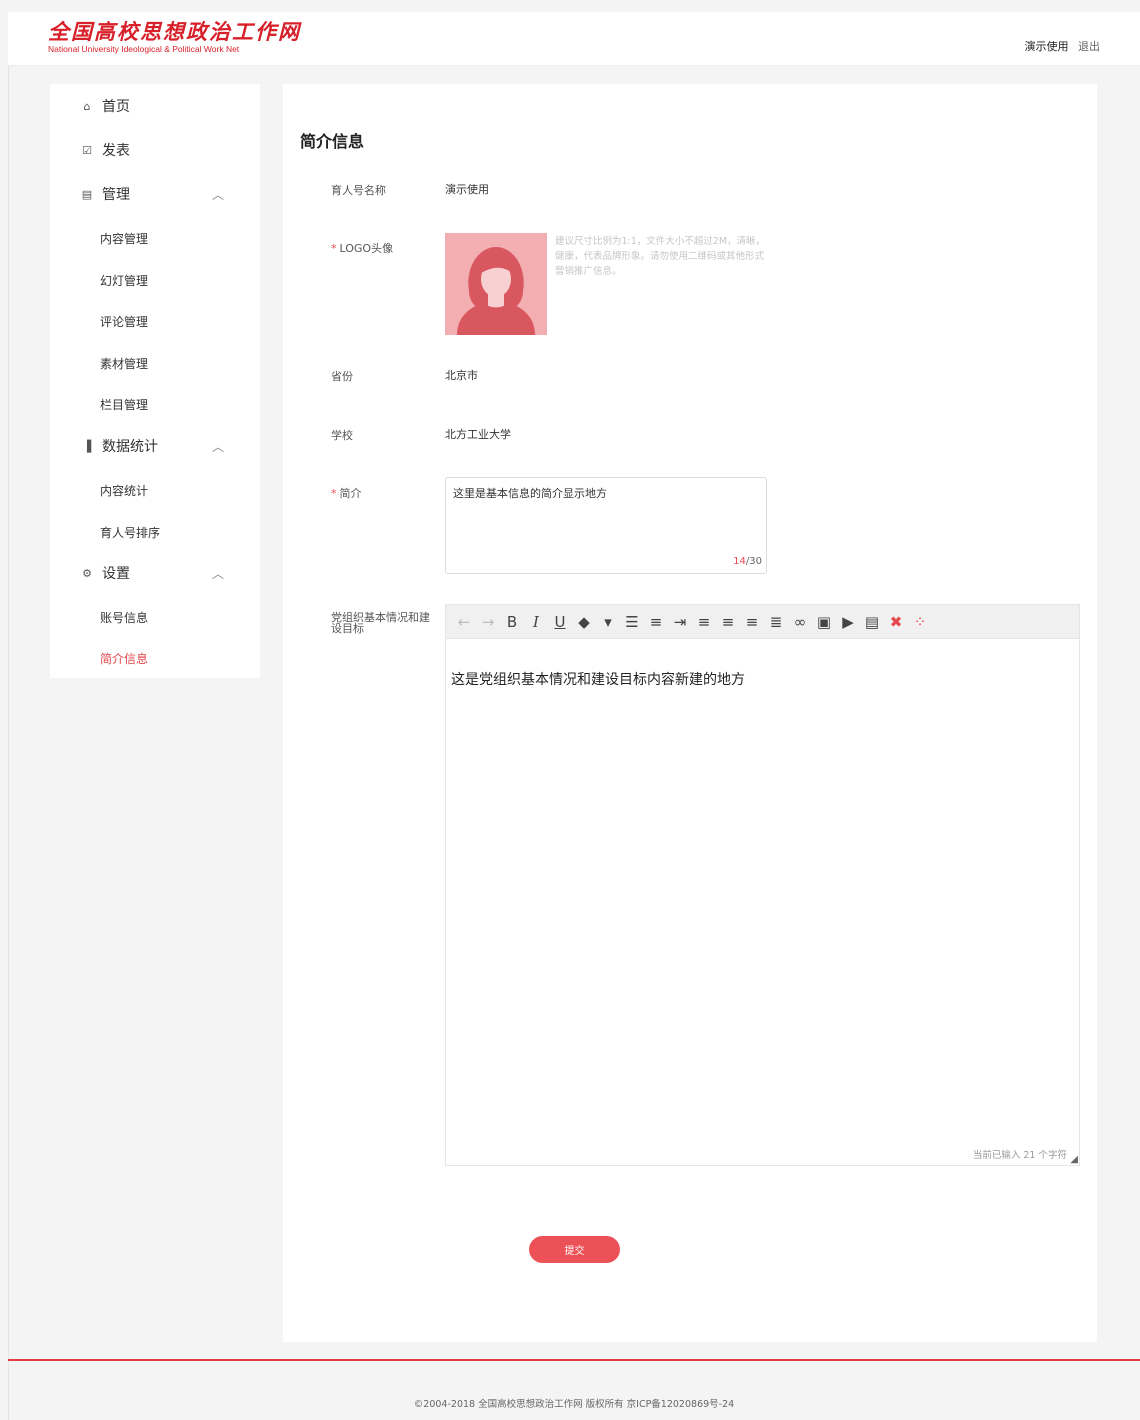 The width and height of the screenshot is (1140, 1420). I want to click on align-center-icon: ≡, so click(752, 622).